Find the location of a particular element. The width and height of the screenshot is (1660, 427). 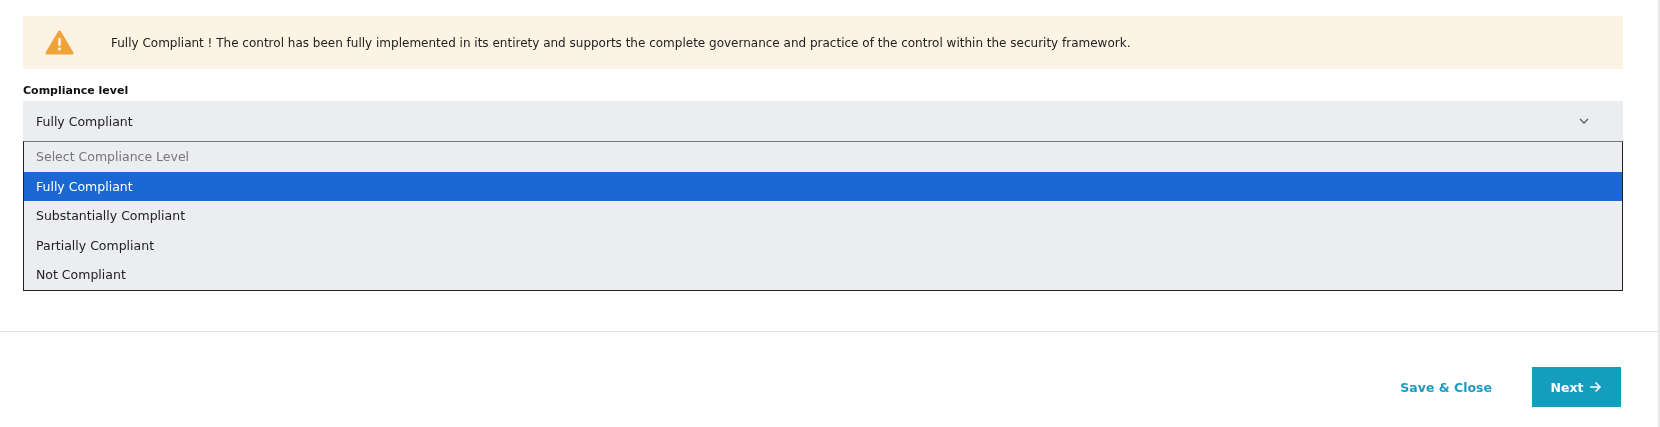

warning-icon is located at coordinates (59, 42).